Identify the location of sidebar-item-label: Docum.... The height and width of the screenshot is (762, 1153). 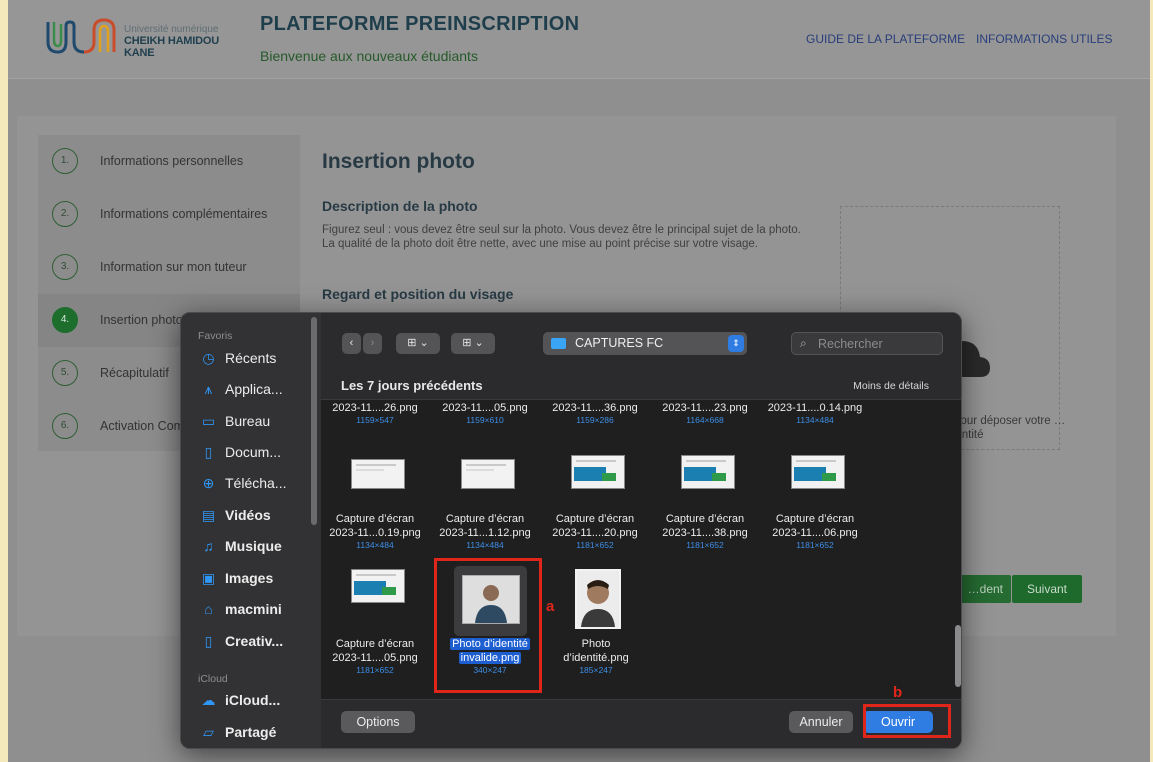
(253, 452).